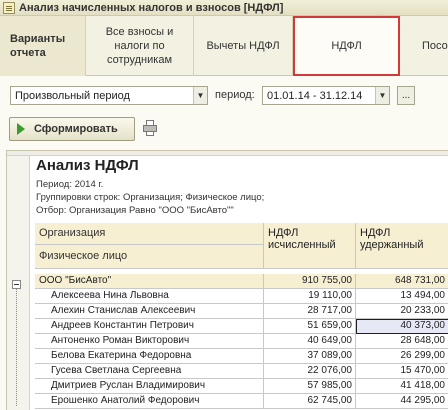 The image size is (448, 410). I want to click on report-icon, so click(9, 7).